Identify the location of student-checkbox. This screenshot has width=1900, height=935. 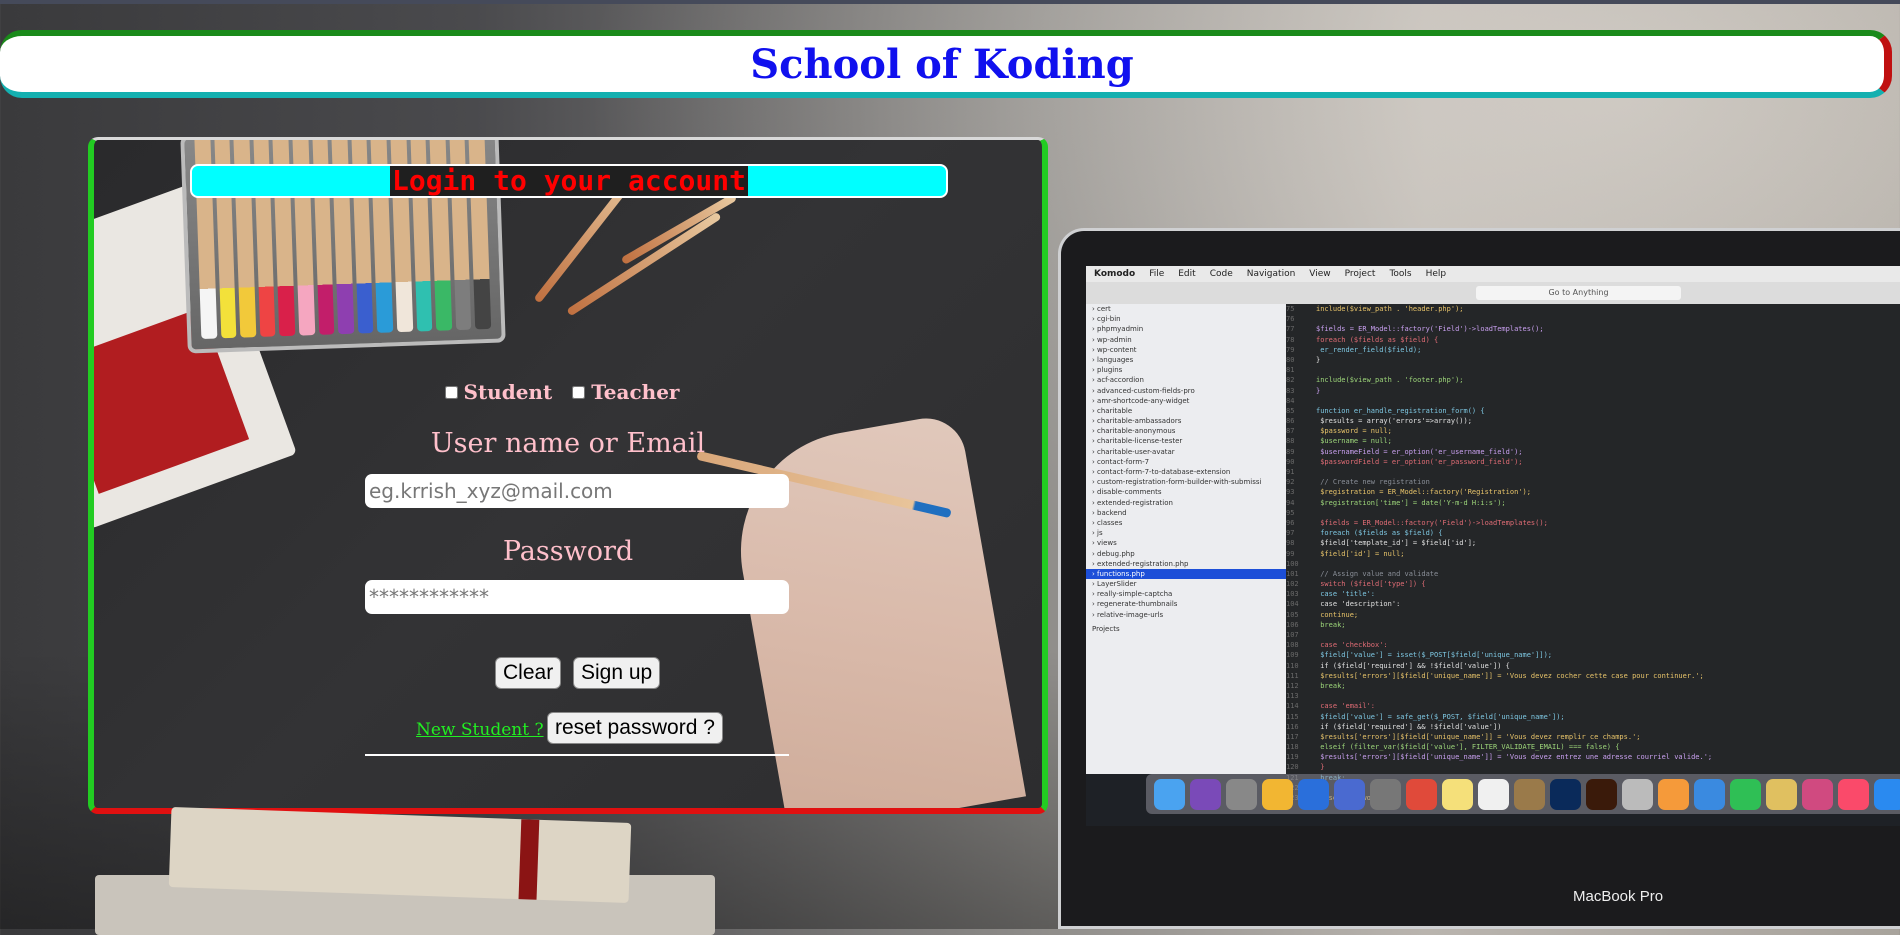
(451, 392).